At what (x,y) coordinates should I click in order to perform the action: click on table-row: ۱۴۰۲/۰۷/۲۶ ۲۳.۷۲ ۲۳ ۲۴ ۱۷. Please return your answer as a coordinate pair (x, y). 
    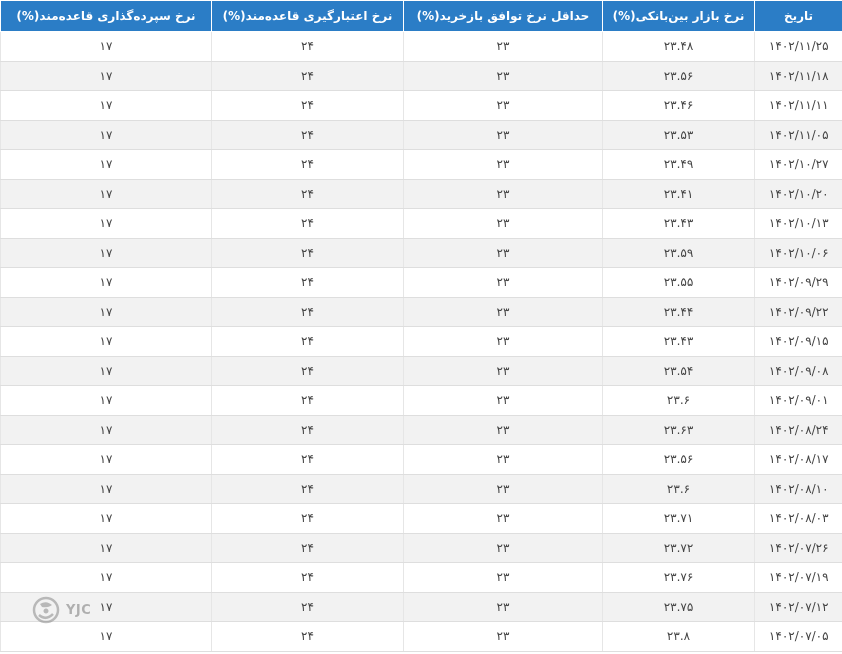
    Looking at the image, I should click on (421, 548).